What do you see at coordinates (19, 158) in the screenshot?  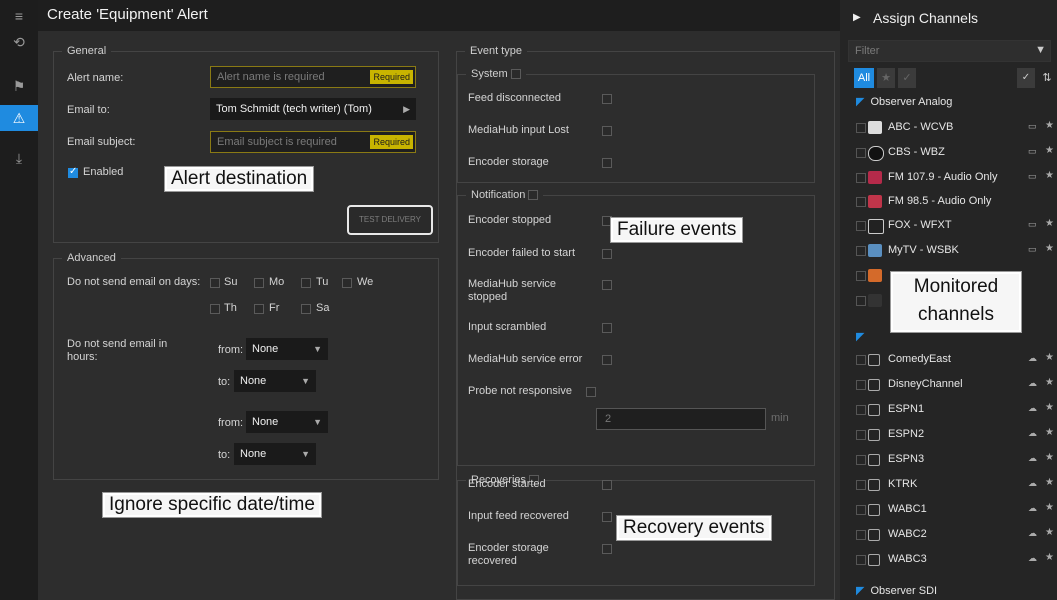 I see `download-icon: ⤓` at bounding box center [19, 158].